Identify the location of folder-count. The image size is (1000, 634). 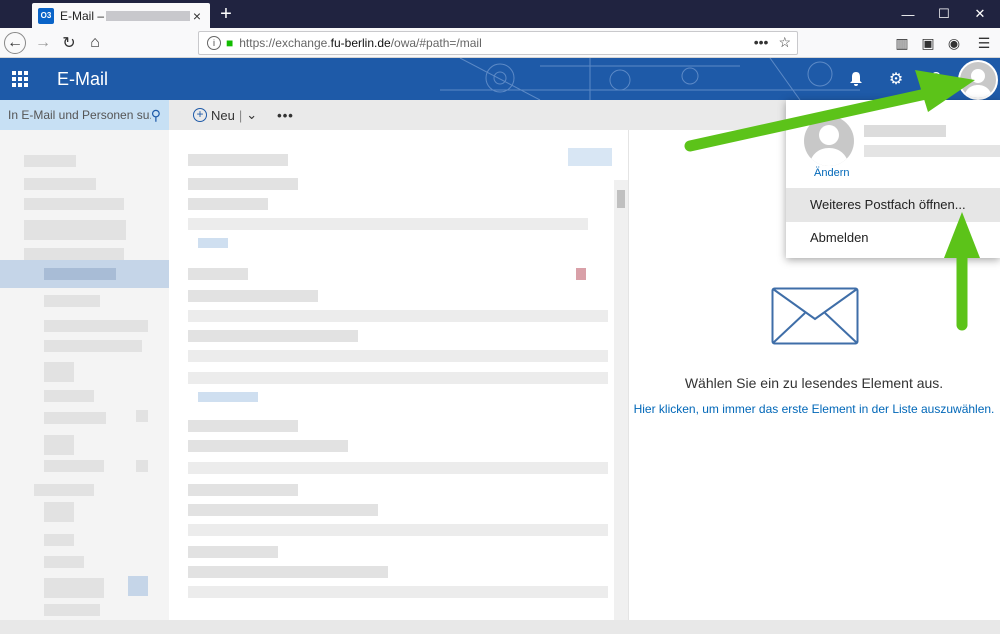
(138, 586).